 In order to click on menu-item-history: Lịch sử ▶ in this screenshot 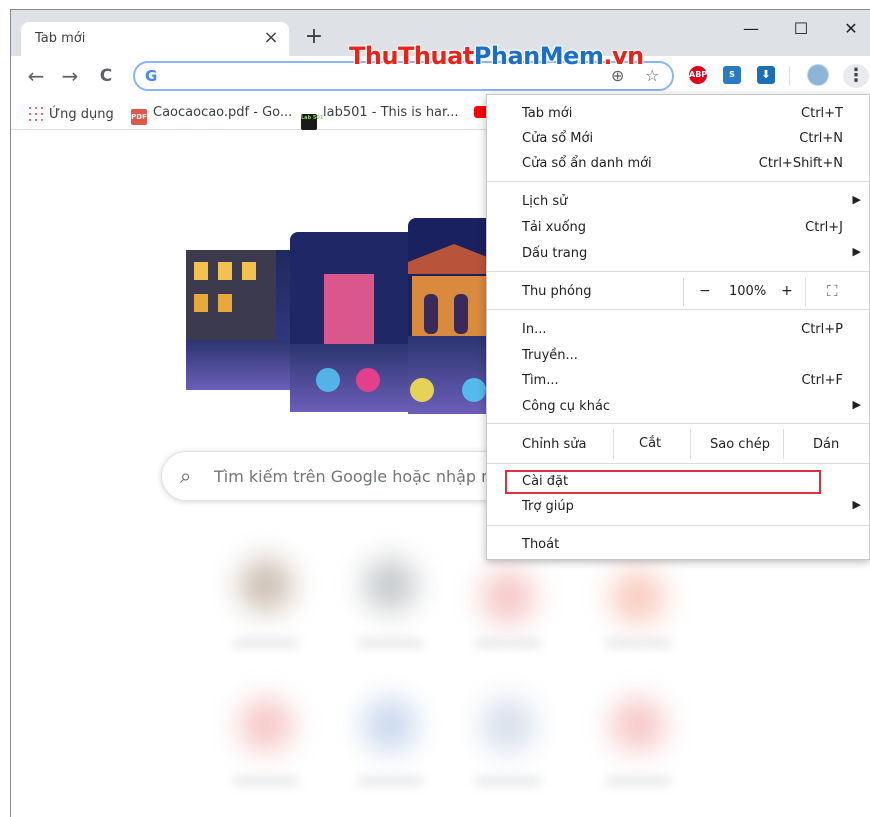, I will do `click(678, 201)`.